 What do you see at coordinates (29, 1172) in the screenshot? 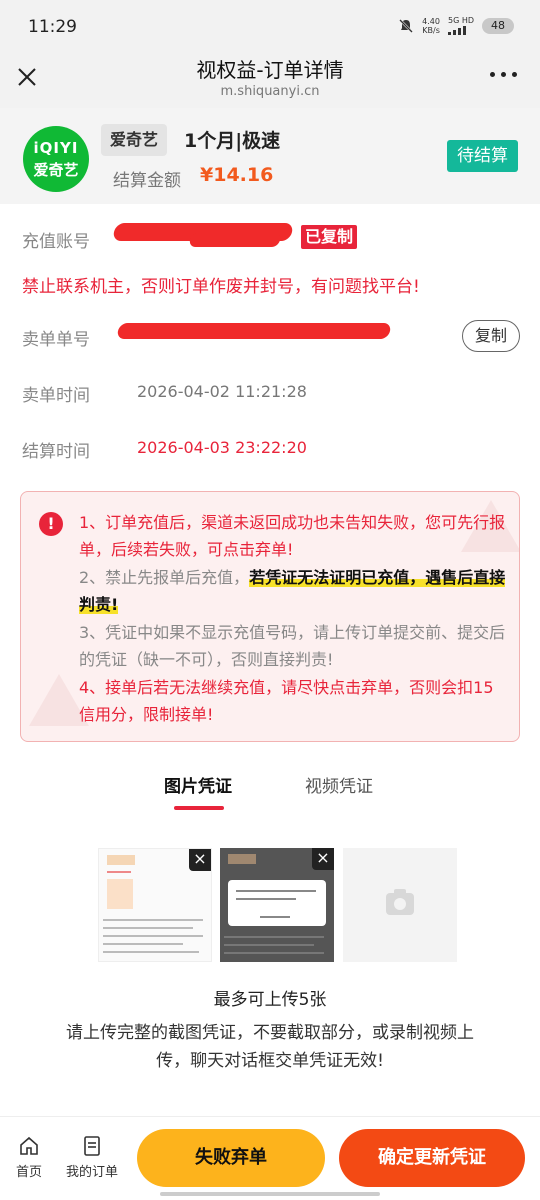
I see `nav-home-label: 首页` at bounding box center [29, 1172].